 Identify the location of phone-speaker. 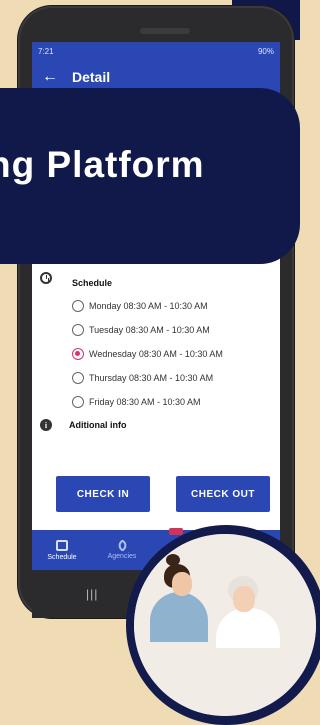
(165, 31).